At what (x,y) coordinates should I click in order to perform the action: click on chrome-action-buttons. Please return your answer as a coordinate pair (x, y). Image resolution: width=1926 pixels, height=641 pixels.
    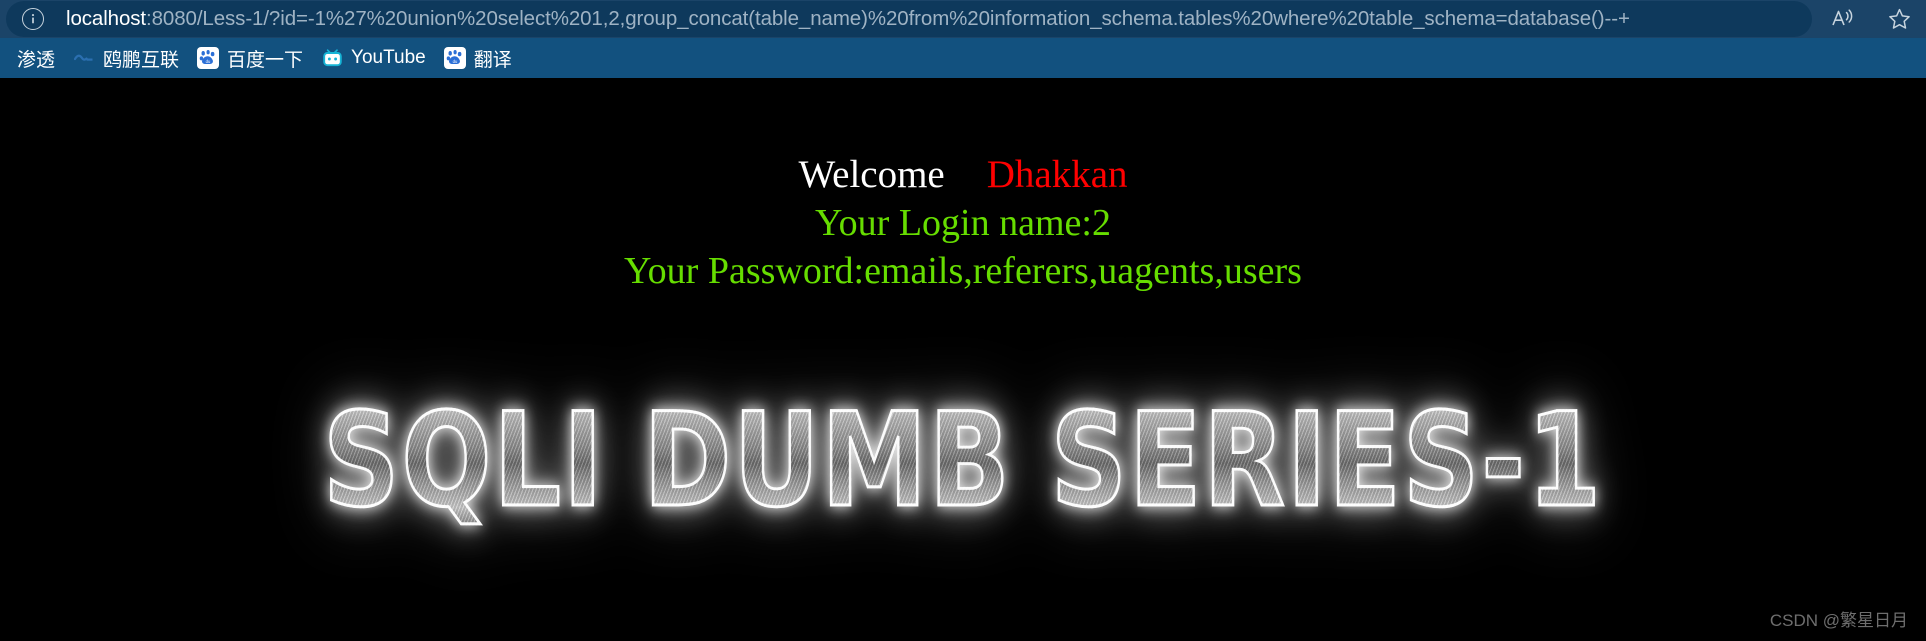
    Looking at the image, I should click on (1871, 19).